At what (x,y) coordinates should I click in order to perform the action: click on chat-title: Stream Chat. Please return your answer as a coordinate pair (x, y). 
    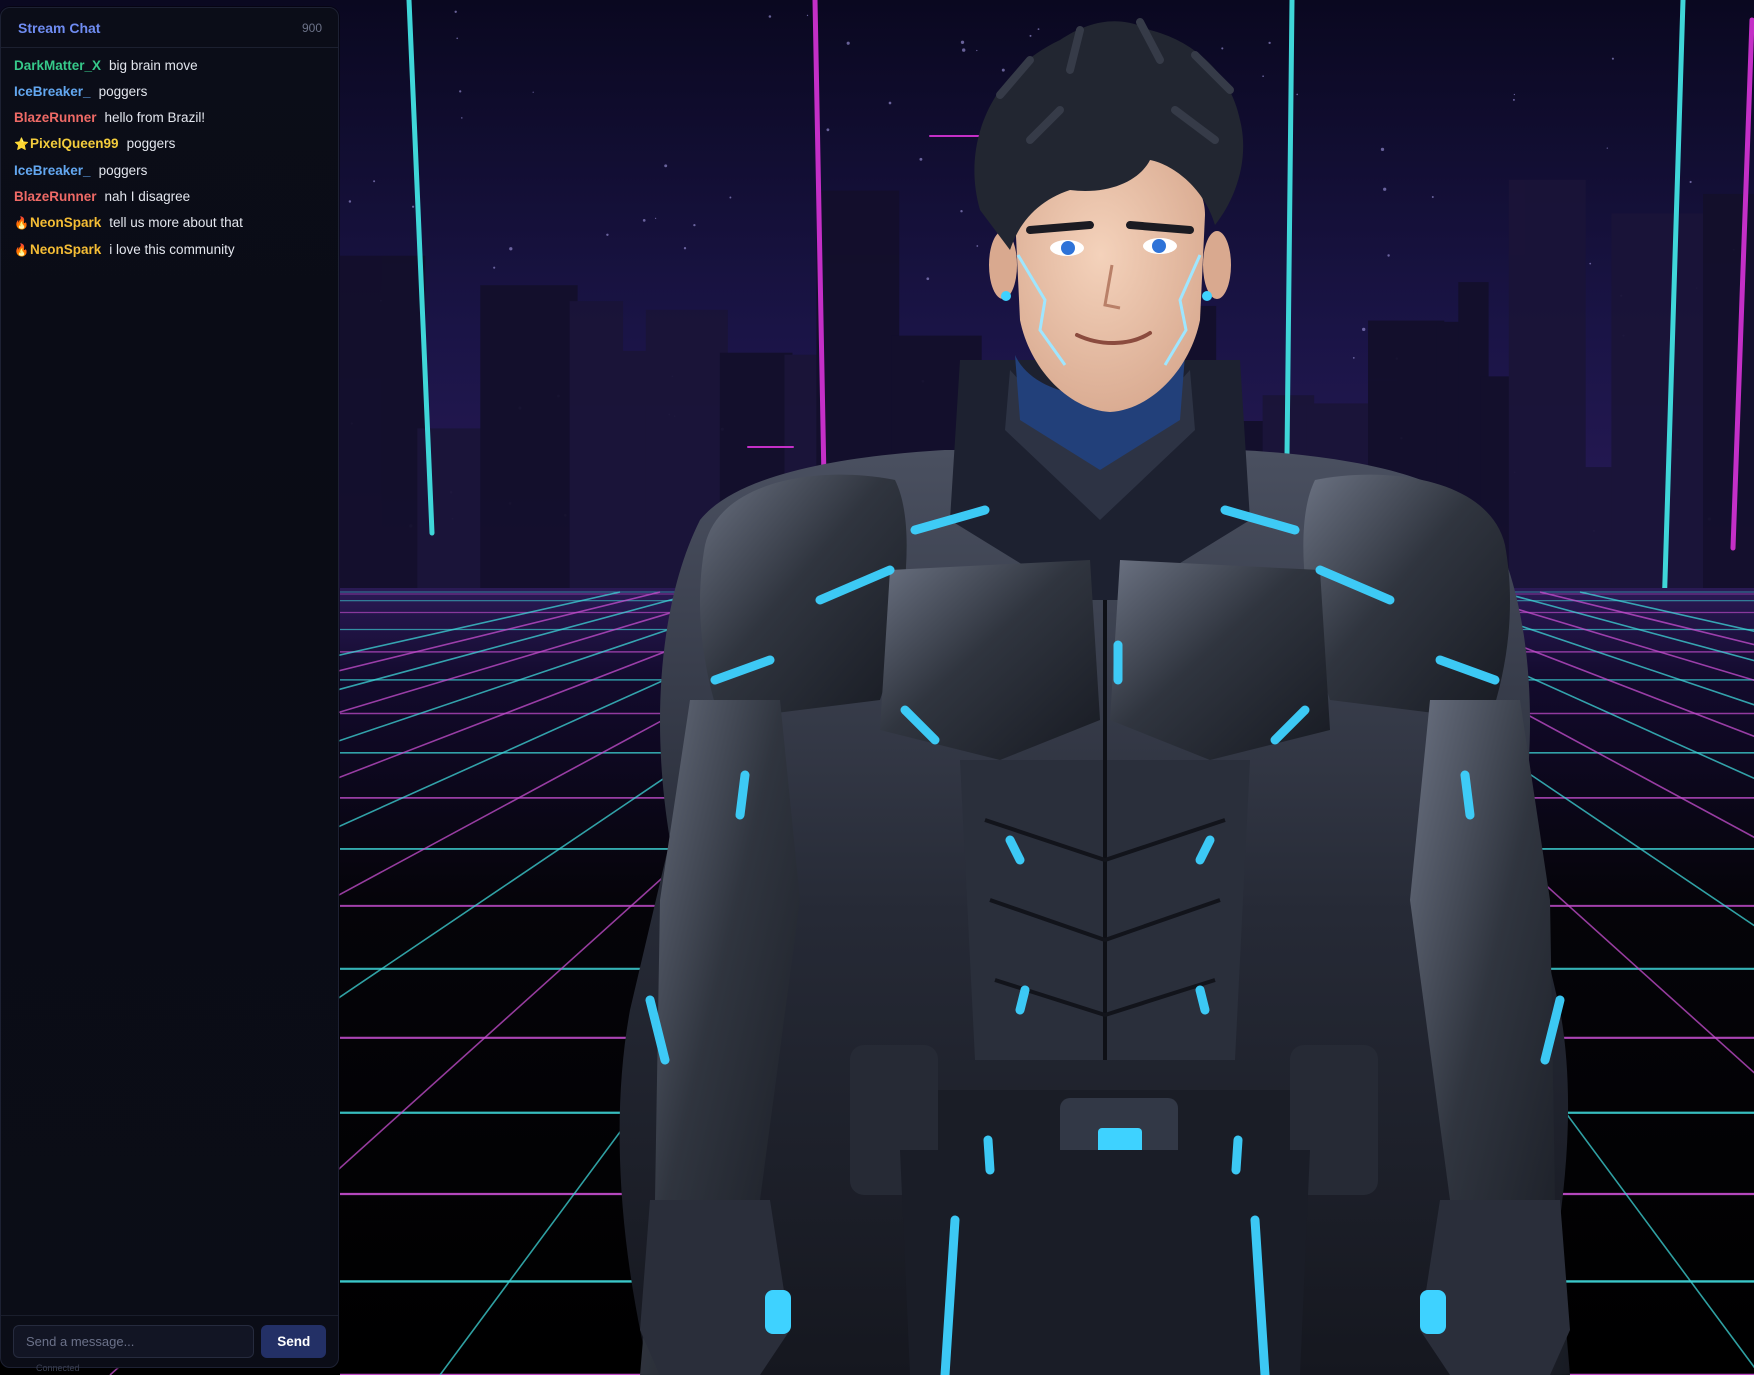
    Looking at the image, I should click on (59, 27).